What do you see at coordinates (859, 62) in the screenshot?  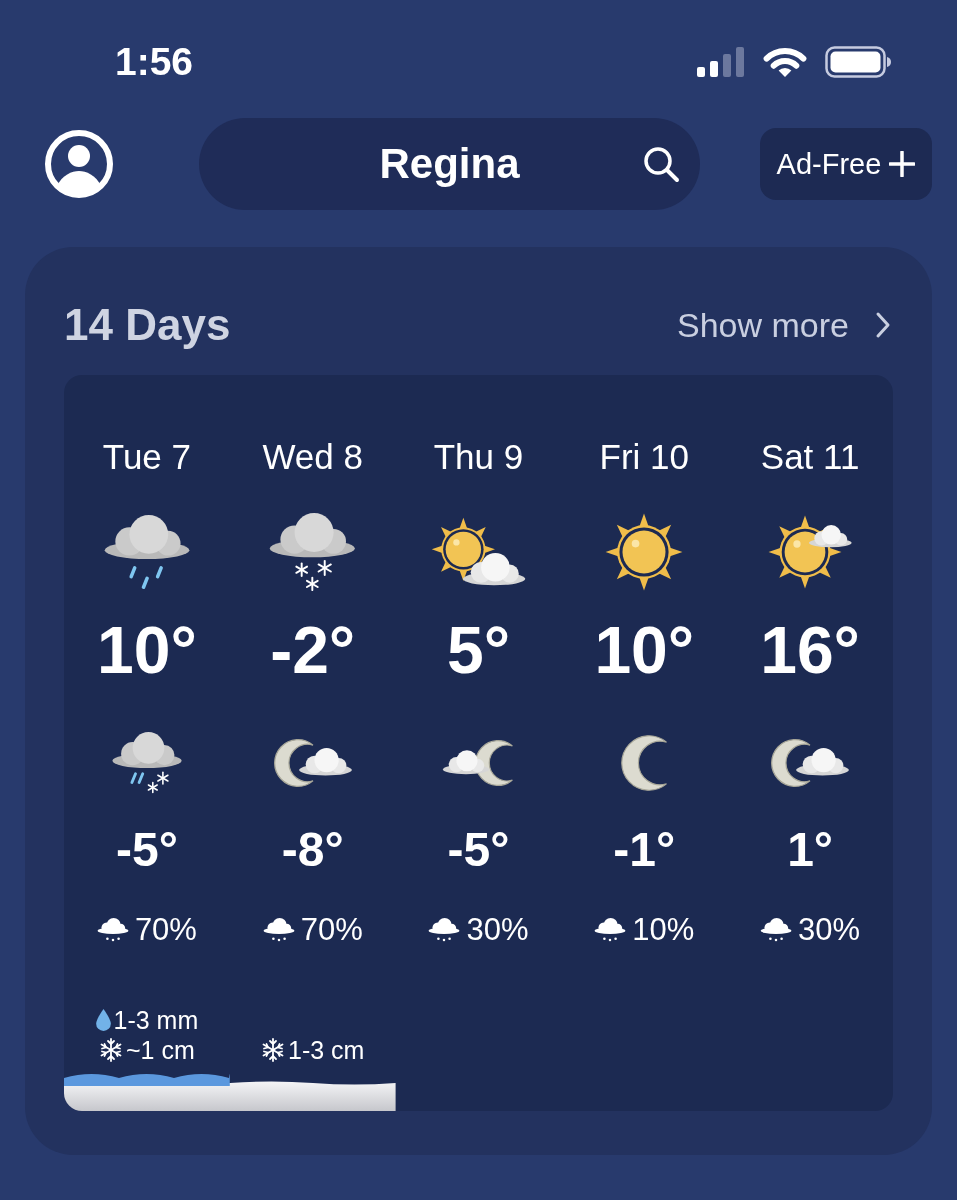 I see `battery-icon` at bounding box center [859, 62].